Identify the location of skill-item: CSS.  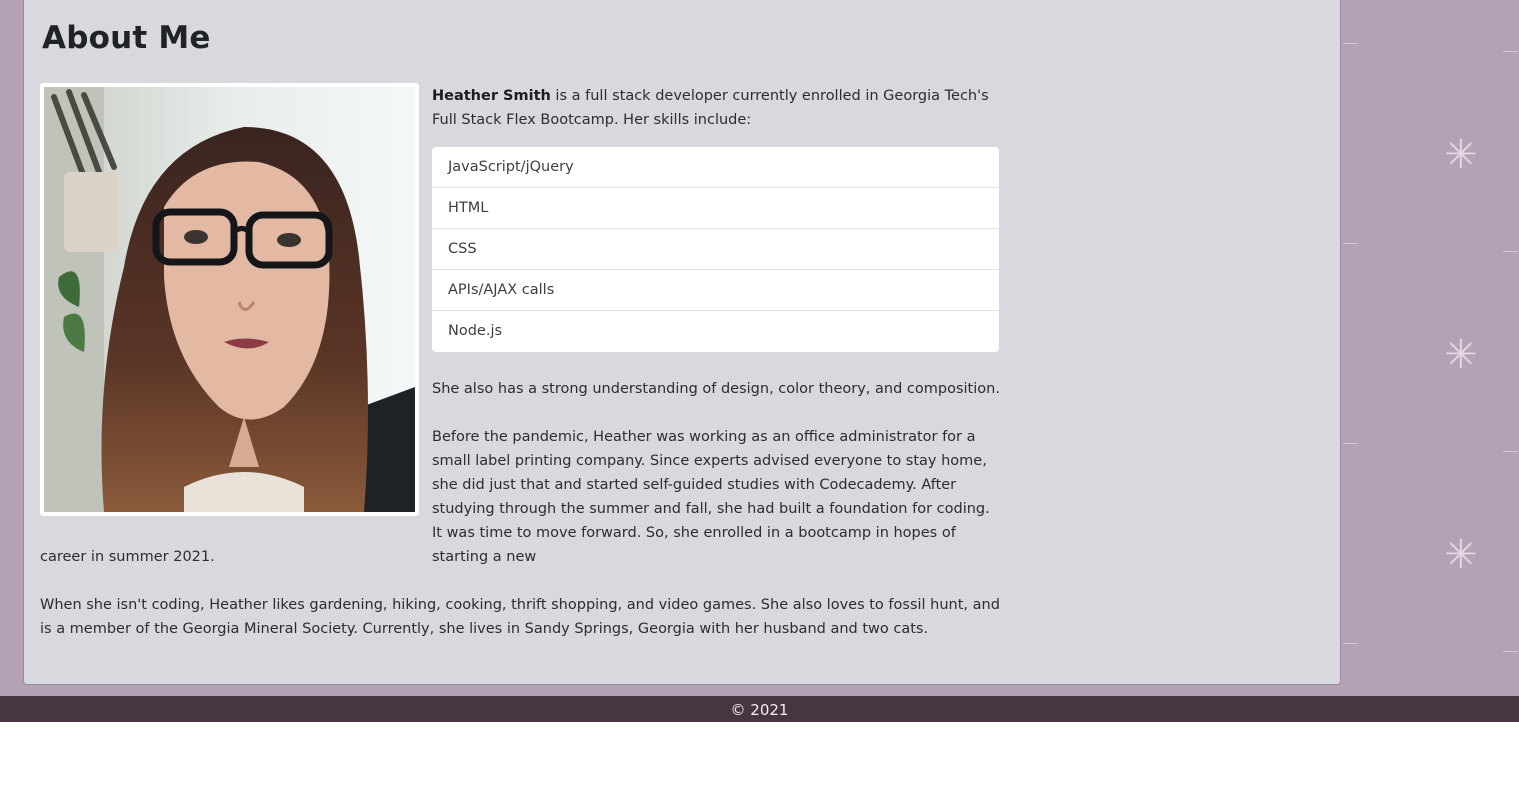
(715, 249).